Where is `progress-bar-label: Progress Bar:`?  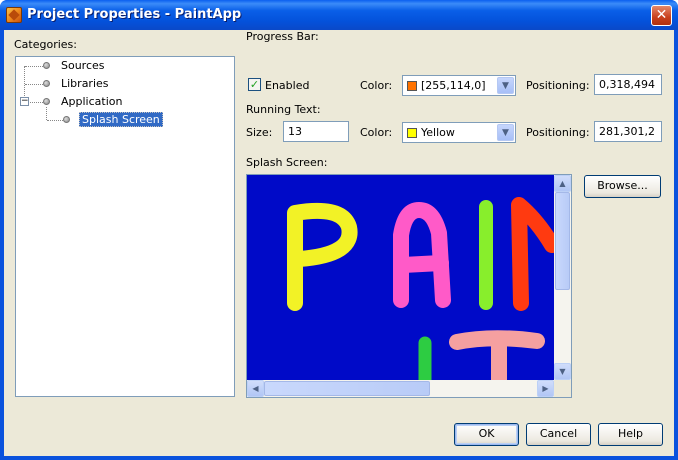 progress-bar-label: Progress Bar: is located at coordinates (282, 36).